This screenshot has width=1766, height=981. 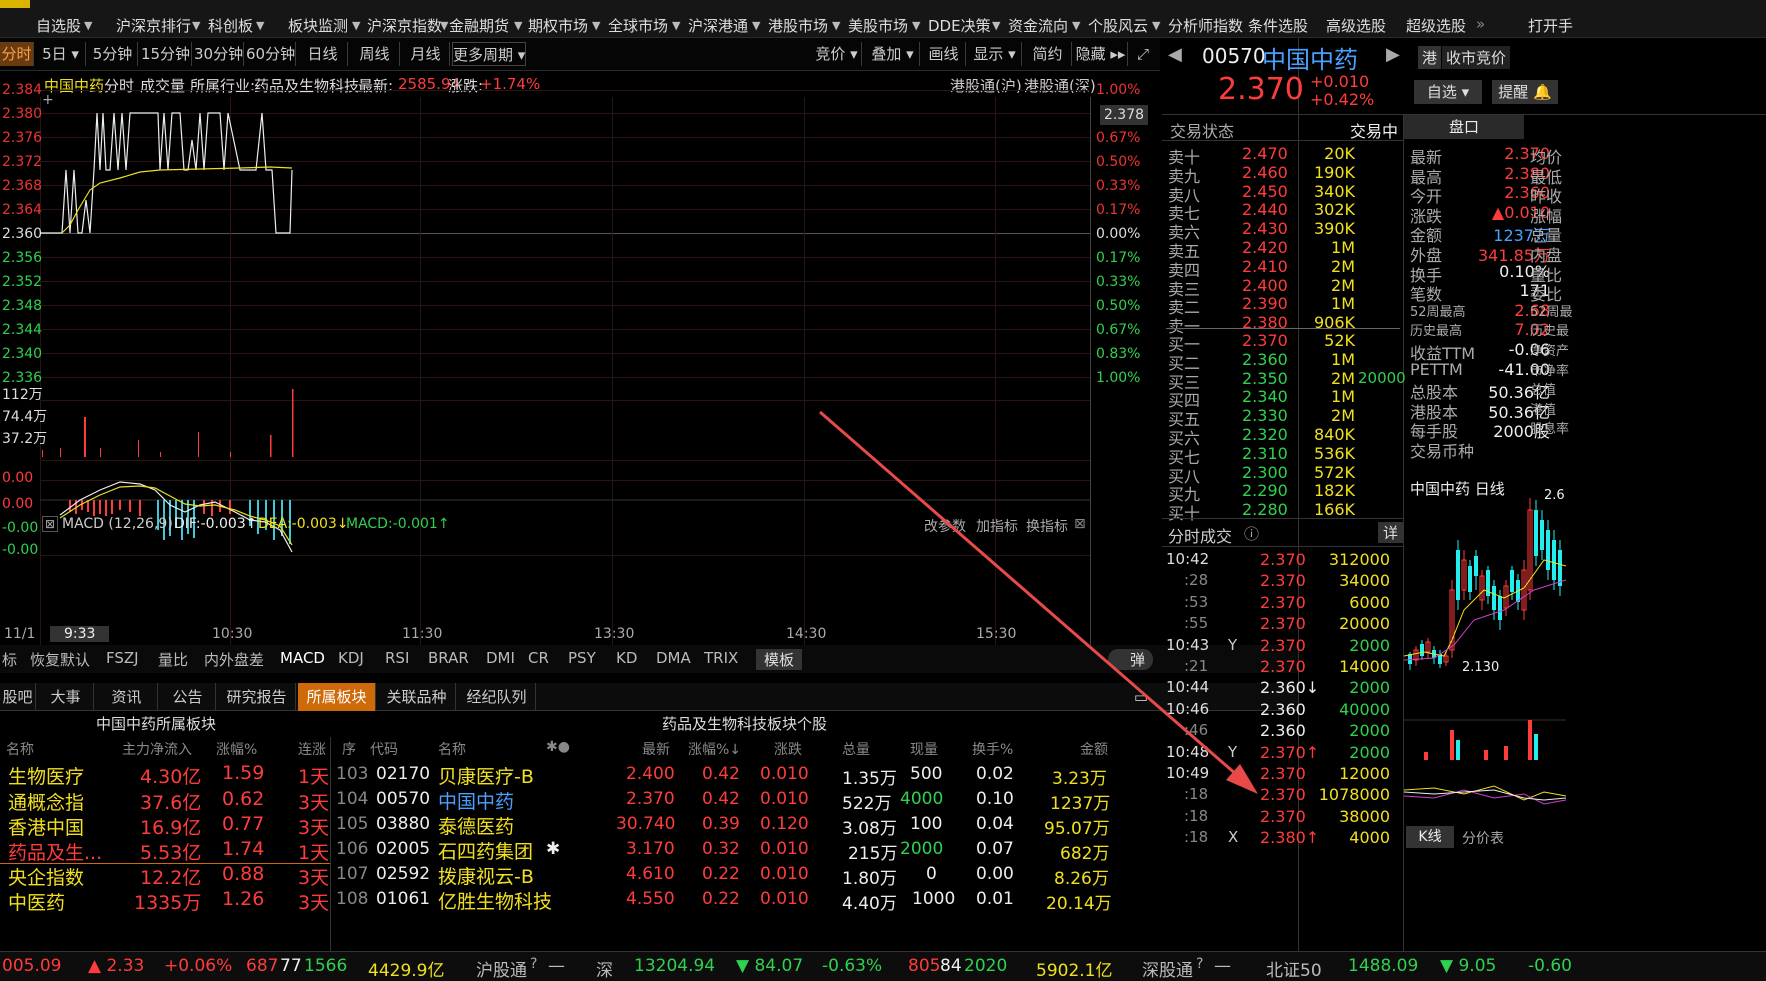 What do you see at coordinates (673, 658) in the screenshot?
I see `indicator-tab: DMA` at bounding box center [673, 658].